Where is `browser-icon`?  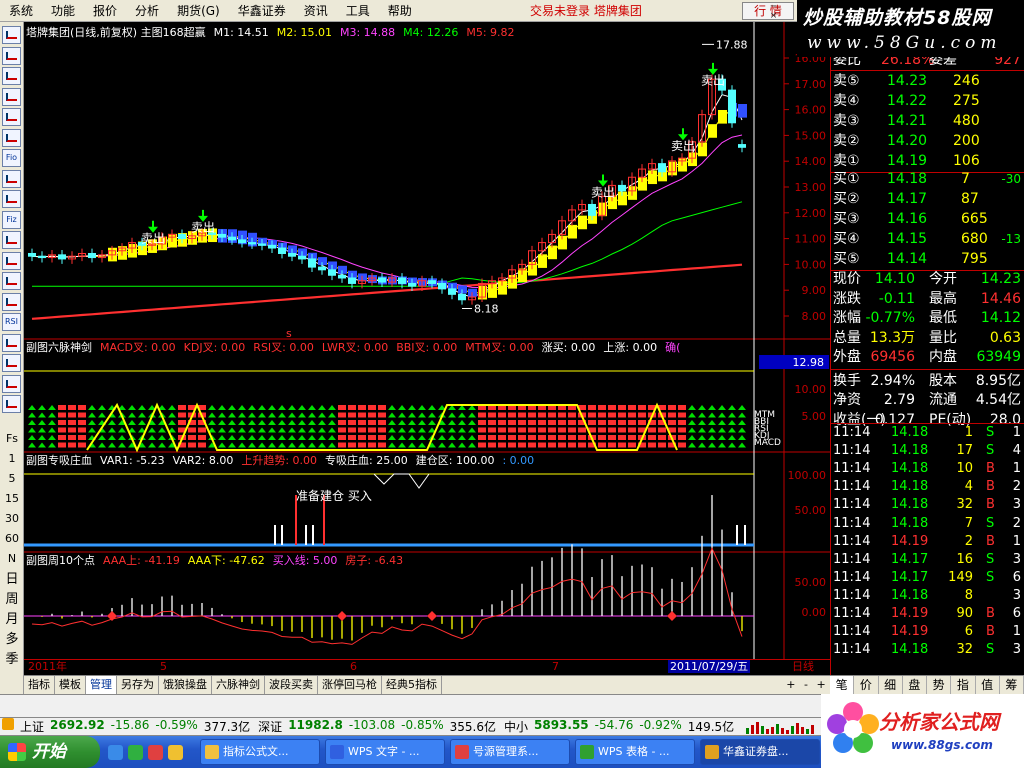 browser-icon is located at coordinates (135, 752).